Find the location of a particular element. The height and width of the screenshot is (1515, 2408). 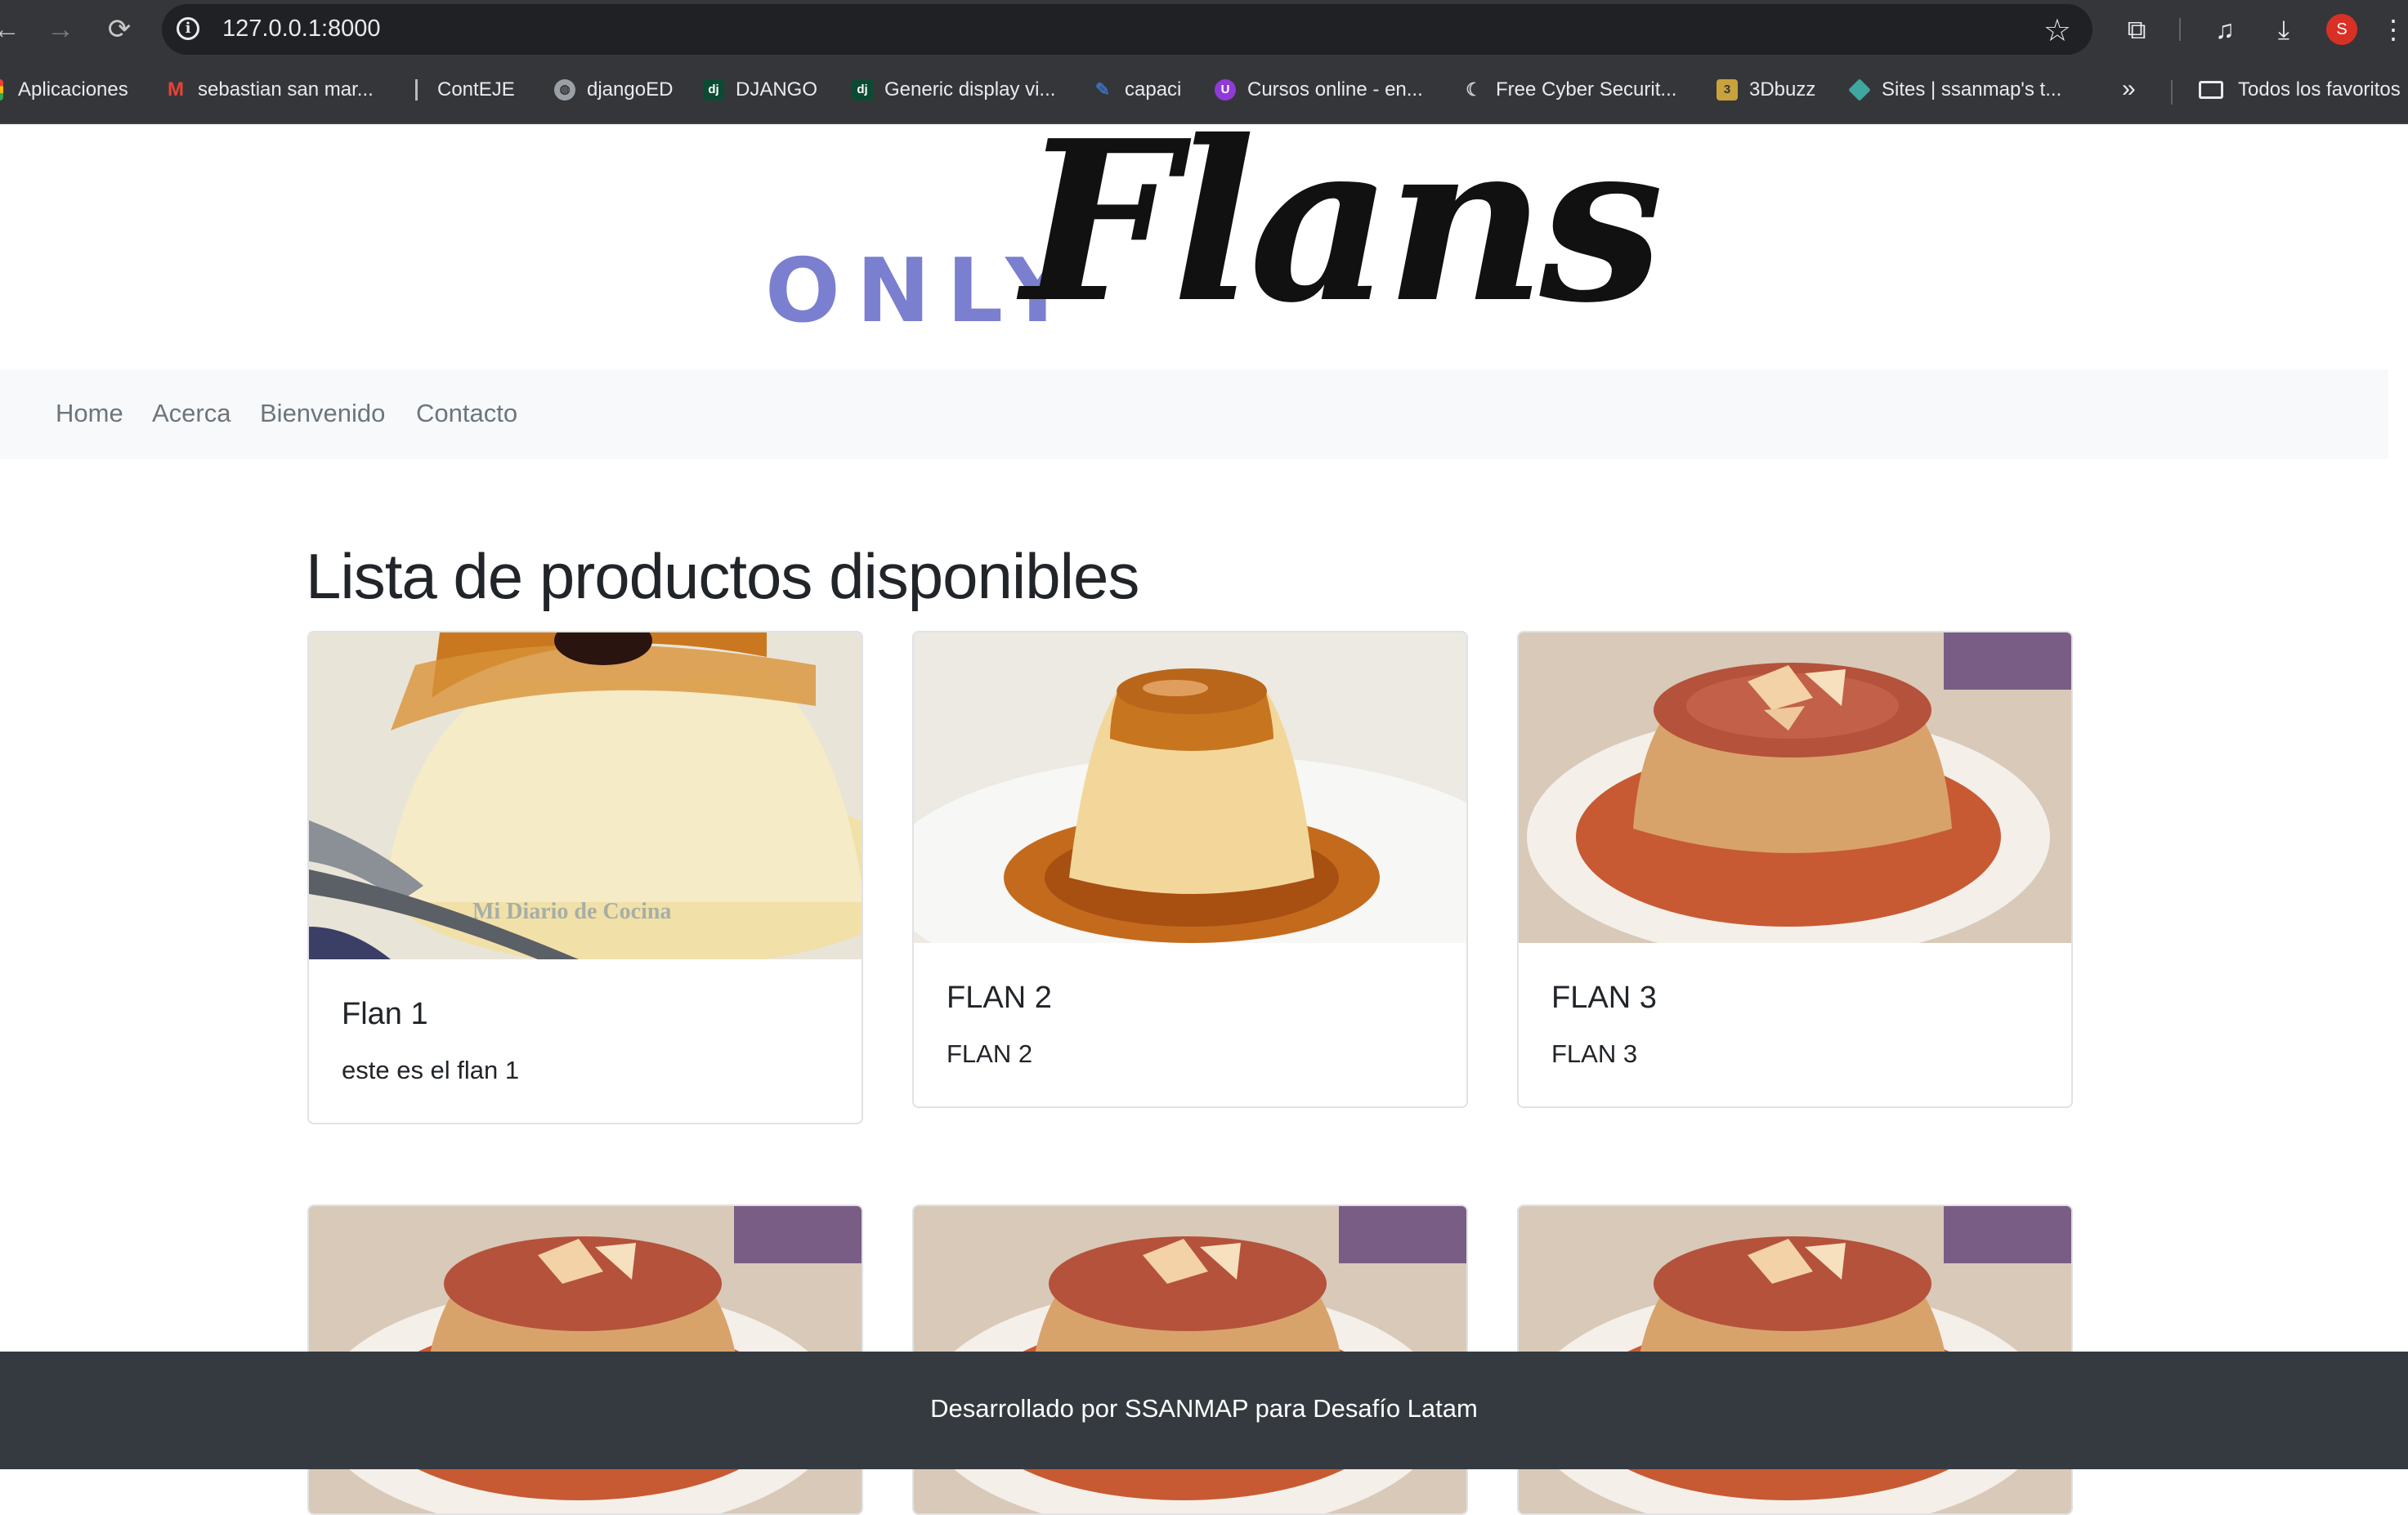

url-text: 127.0.0.1:8000 is located at coordinates (301, 29).